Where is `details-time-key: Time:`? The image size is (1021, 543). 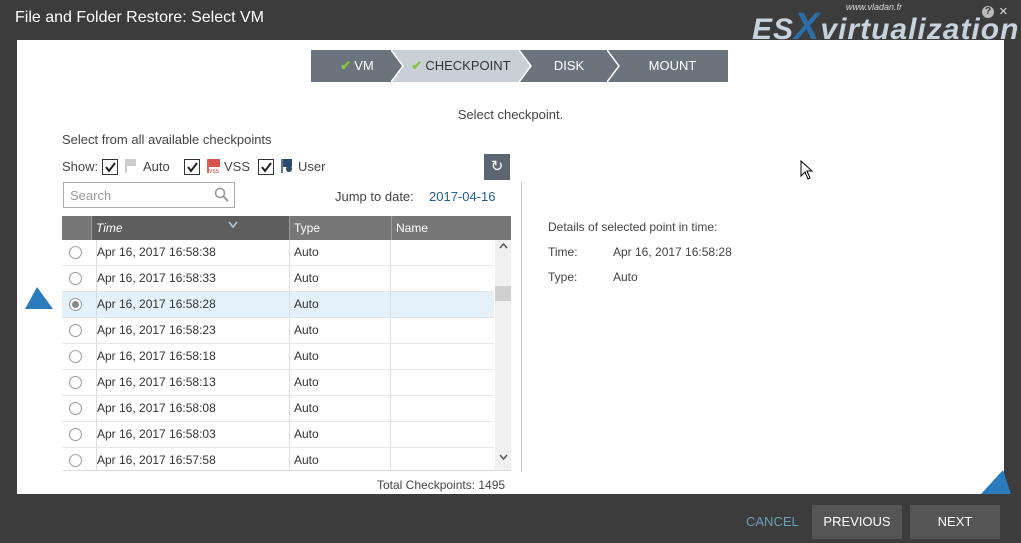 details-time-key: Time: is located at coordinates (563, 252).